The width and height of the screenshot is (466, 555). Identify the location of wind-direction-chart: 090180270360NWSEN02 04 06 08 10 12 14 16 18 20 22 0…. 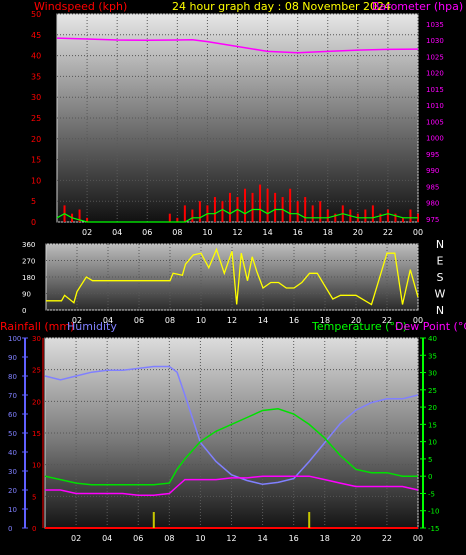
(234, 281).